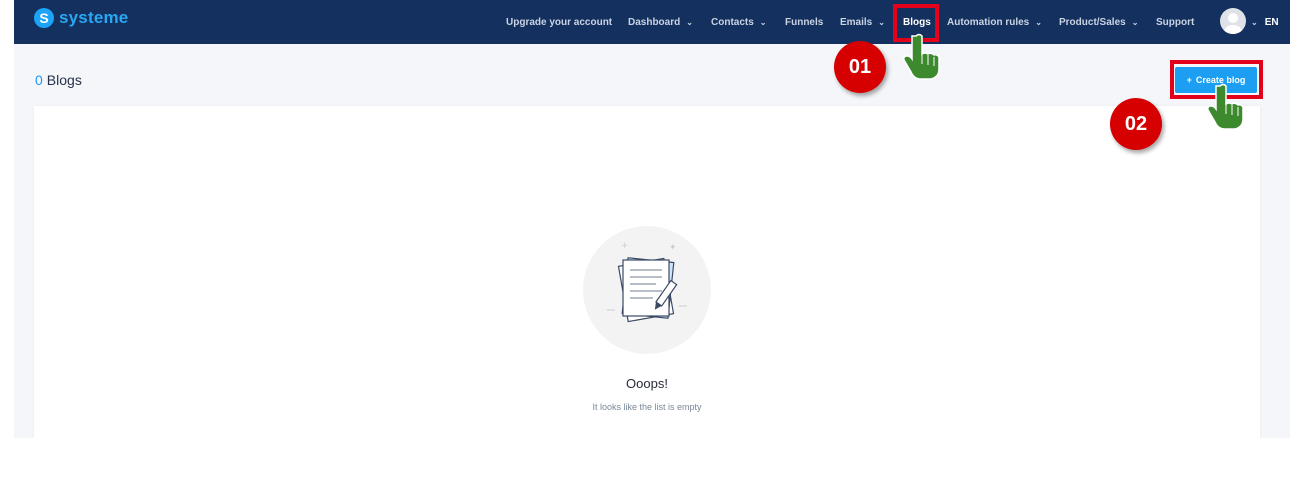  Describe the element at coordinates (647, 383) in the screenshot. I see `empty-title: Ooops!` at that location.